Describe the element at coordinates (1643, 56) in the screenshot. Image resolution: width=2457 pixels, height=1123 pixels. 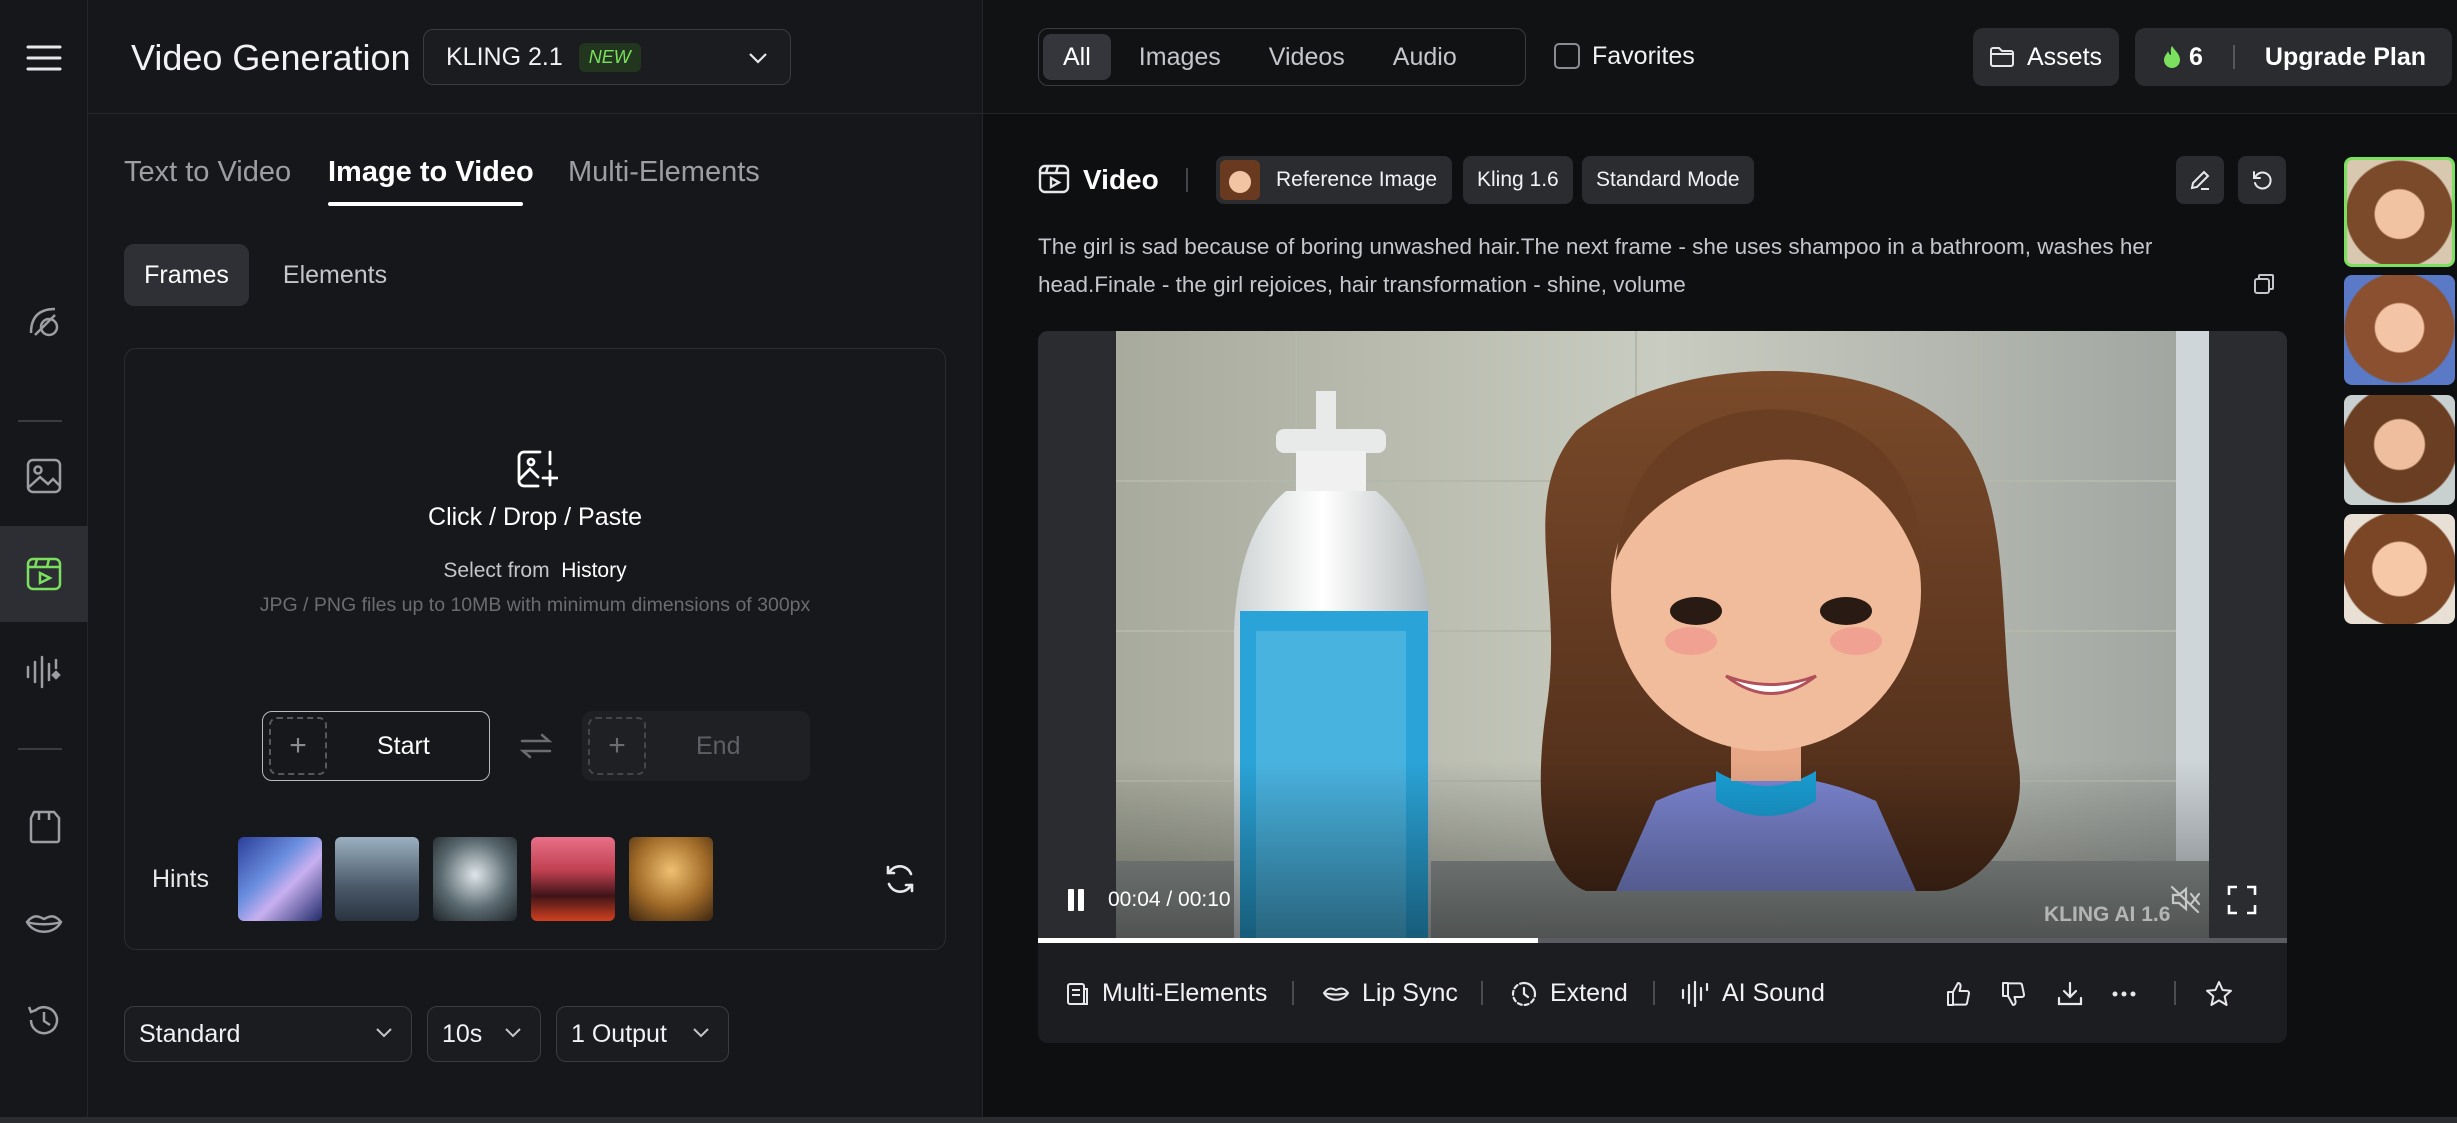
I see `favorites-label: Favorites` at that location.